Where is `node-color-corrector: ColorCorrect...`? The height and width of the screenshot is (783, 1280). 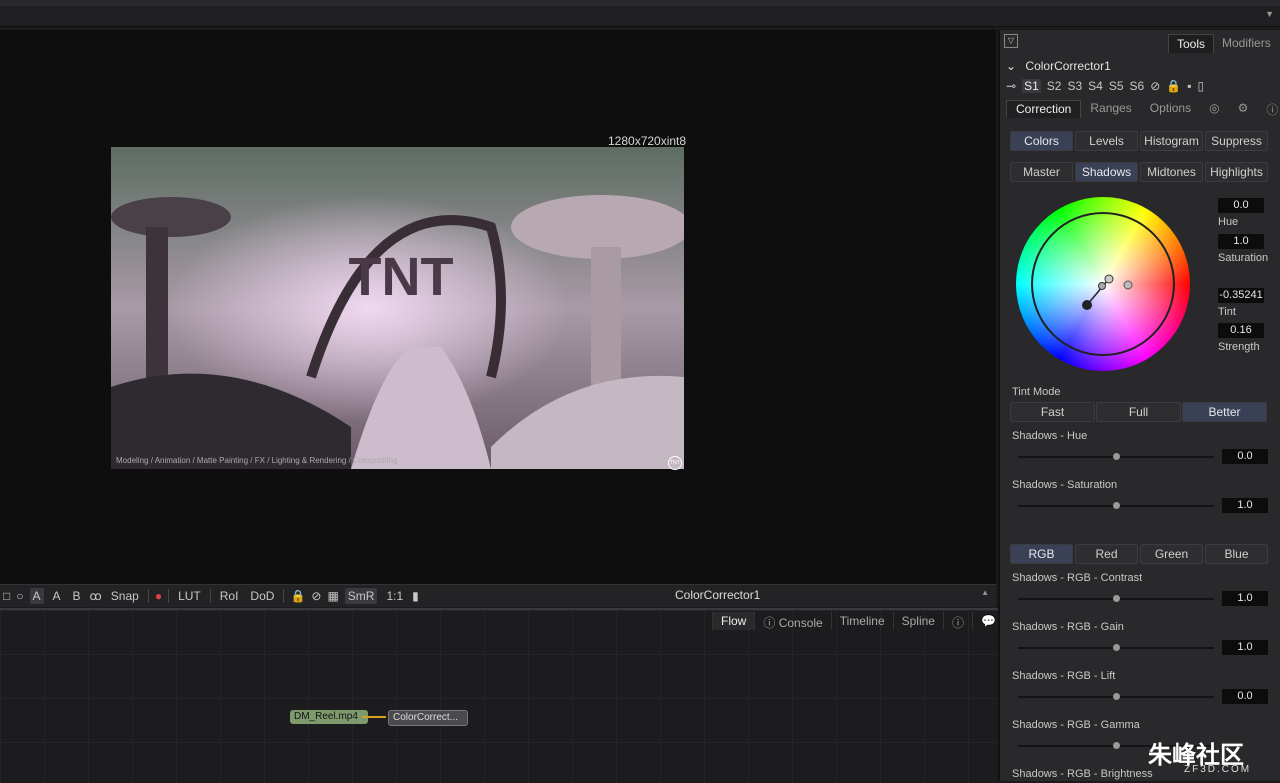
node-color-corrector: ColorCorrect... is located at coordinates (428, 718).